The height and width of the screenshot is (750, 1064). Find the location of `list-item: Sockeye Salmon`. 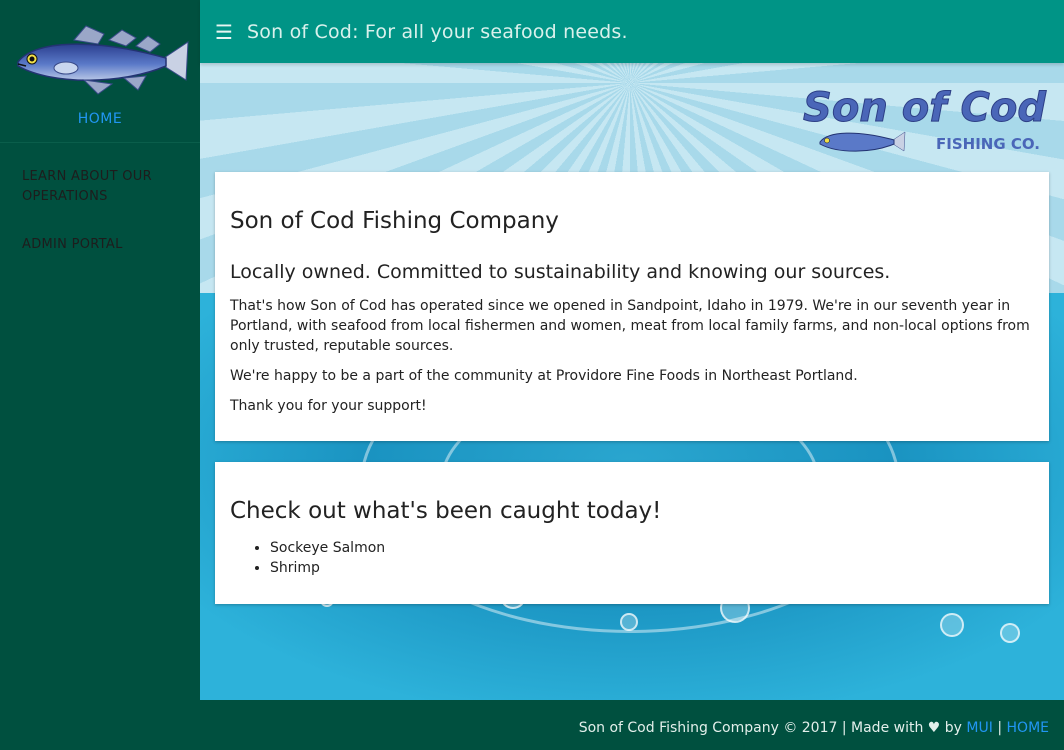

list-item: Sockeye Salmon is located at coordinates (327, 548).